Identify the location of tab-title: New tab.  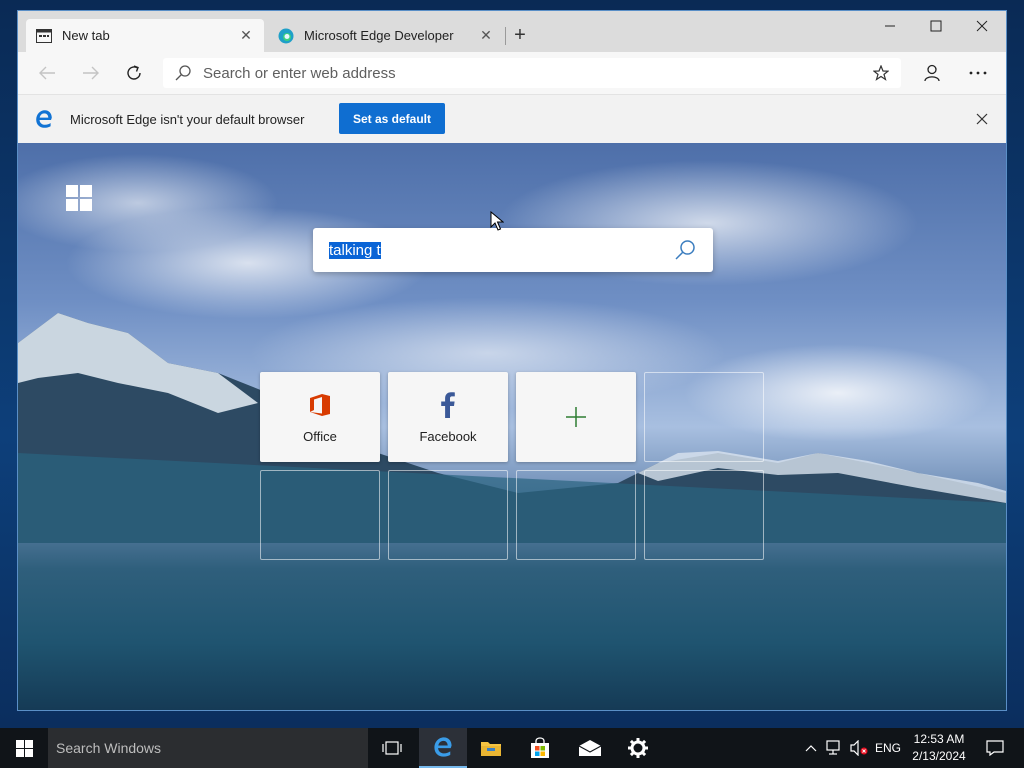
(86, 35).